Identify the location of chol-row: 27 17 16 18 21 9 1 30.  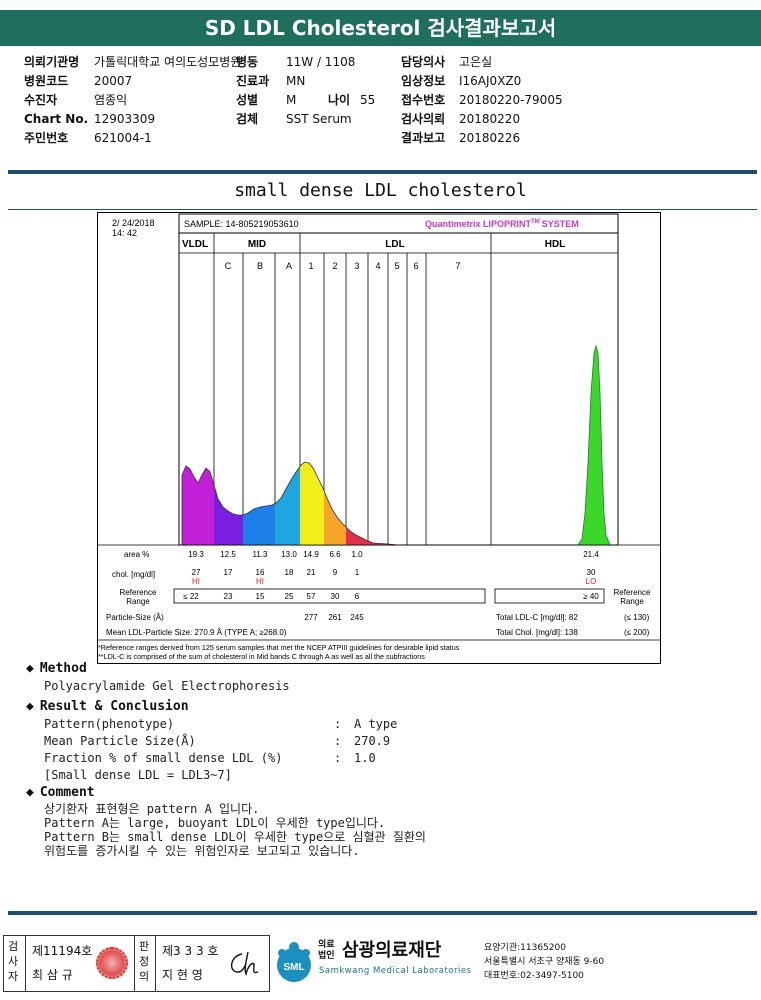
(394, 572).